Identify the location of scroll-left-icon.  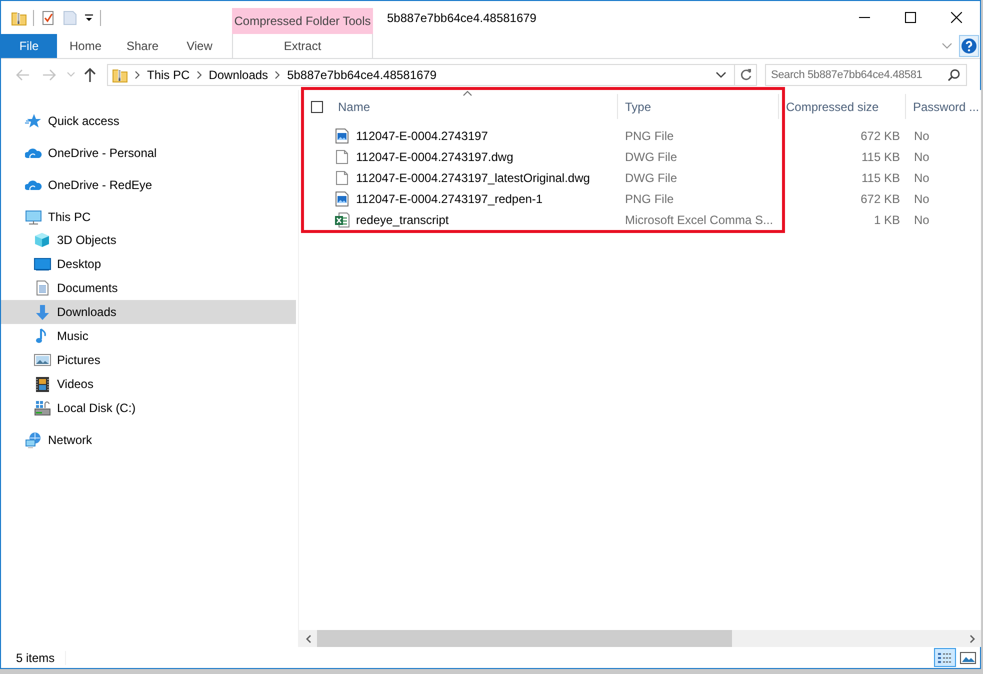
(308, 638).